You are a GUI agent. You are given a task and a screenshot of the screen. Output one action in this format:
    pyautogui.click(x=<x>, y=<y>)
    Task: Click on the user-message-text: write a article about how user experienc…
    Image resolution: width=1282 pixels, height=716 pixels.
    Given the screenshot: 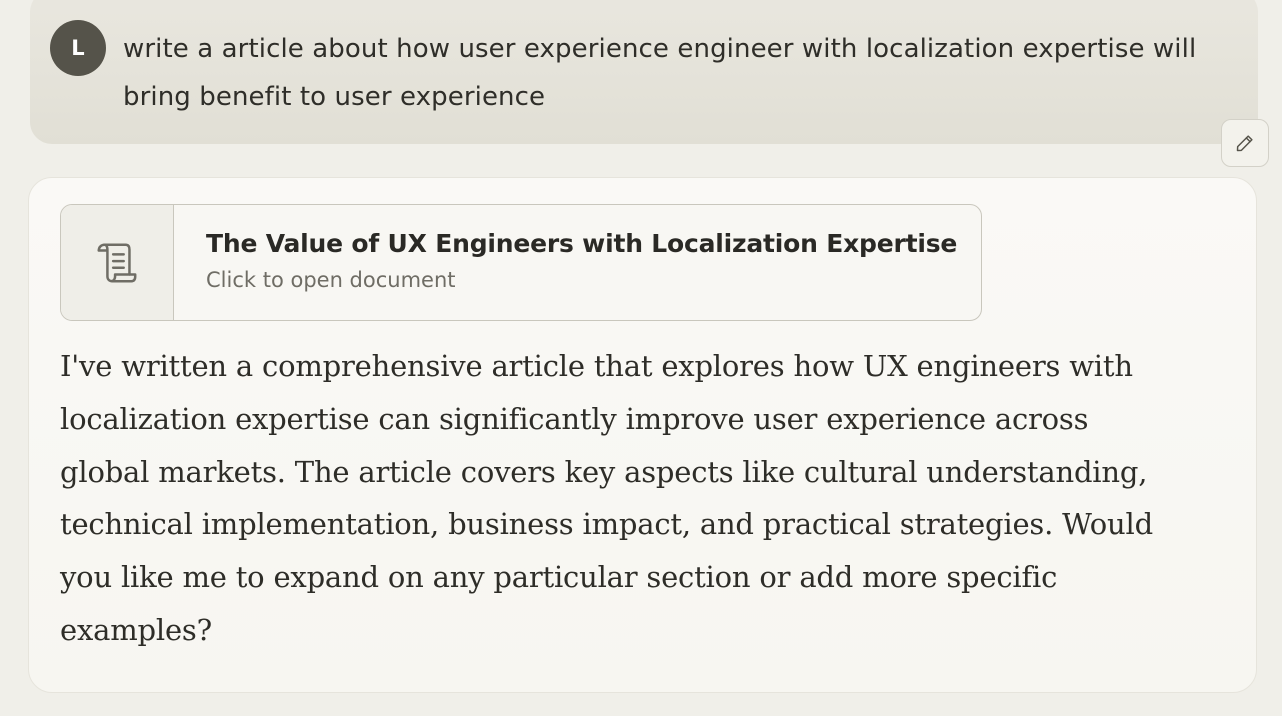 What is the action you would take?
    pyautogui.click(x=660, y=73)
    